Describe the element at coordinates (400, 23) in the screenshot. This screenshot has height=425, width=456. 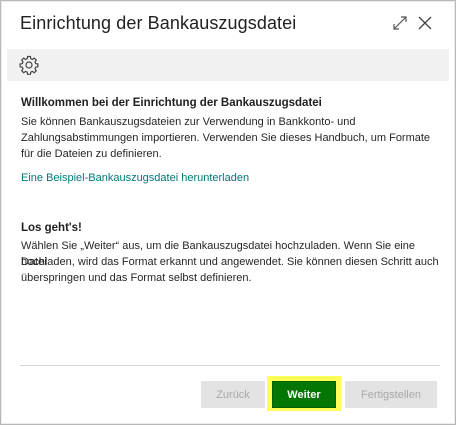
I see `expand-icon` at that location.